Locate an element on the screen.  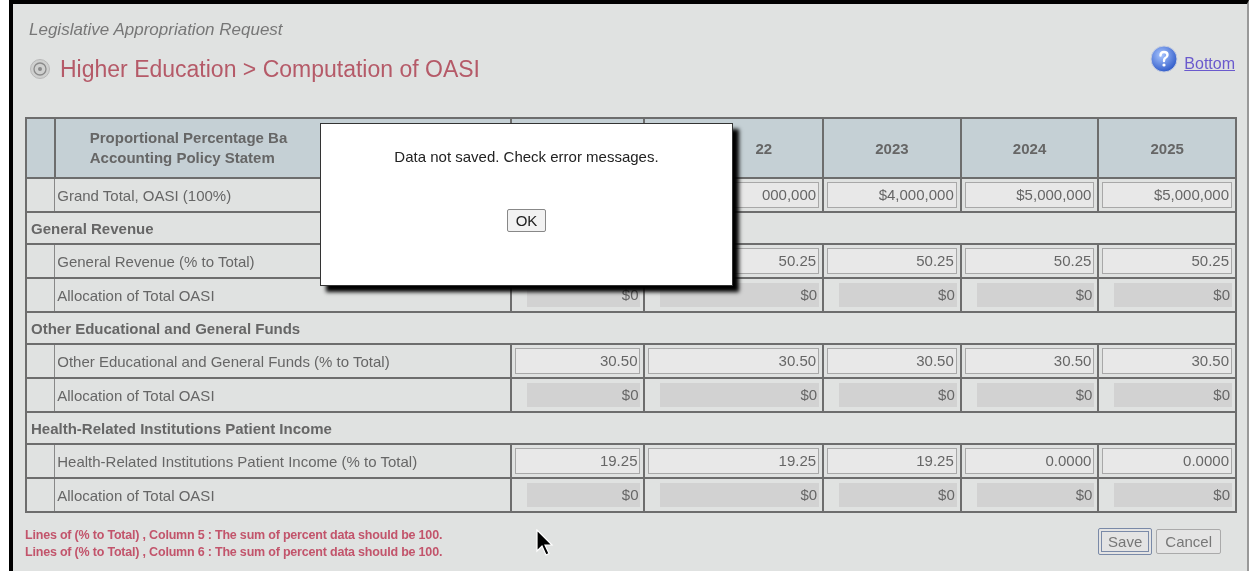
page-title: Higher Education > Computation of OASI is located at coordinates (270, 69).